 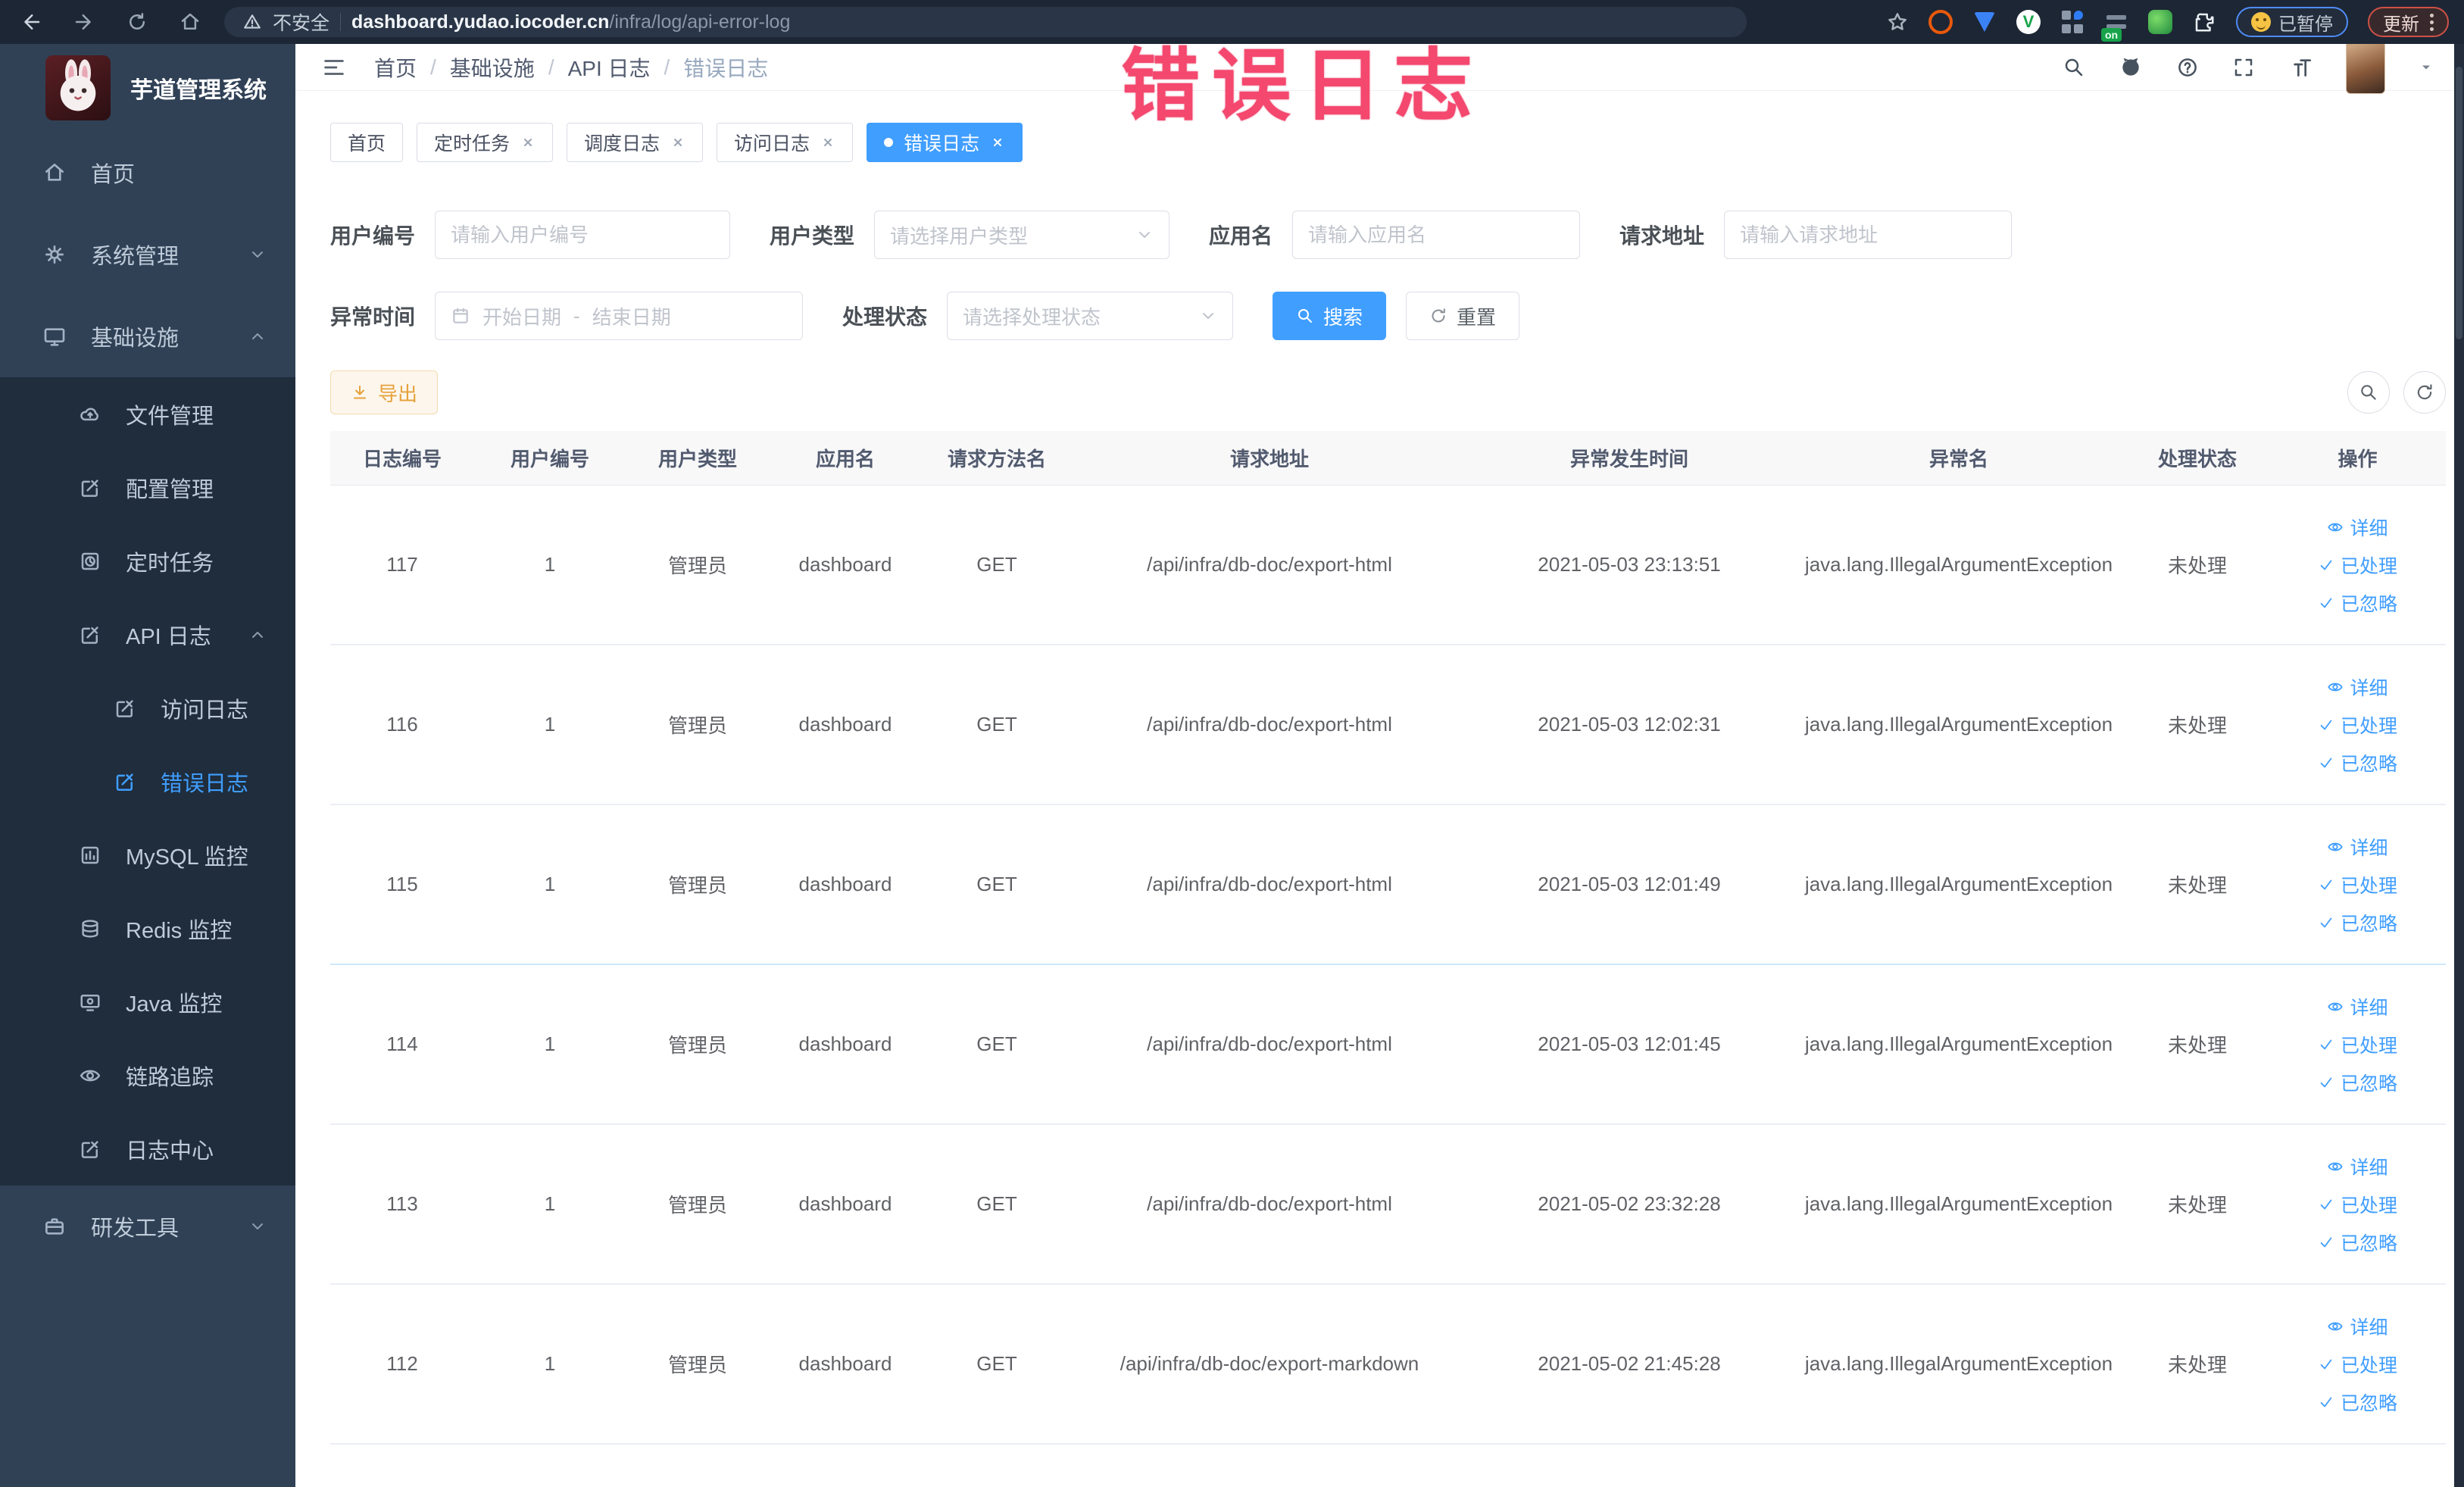 I want to click on kebab-menu-icon, so click(x=2432, y=22).